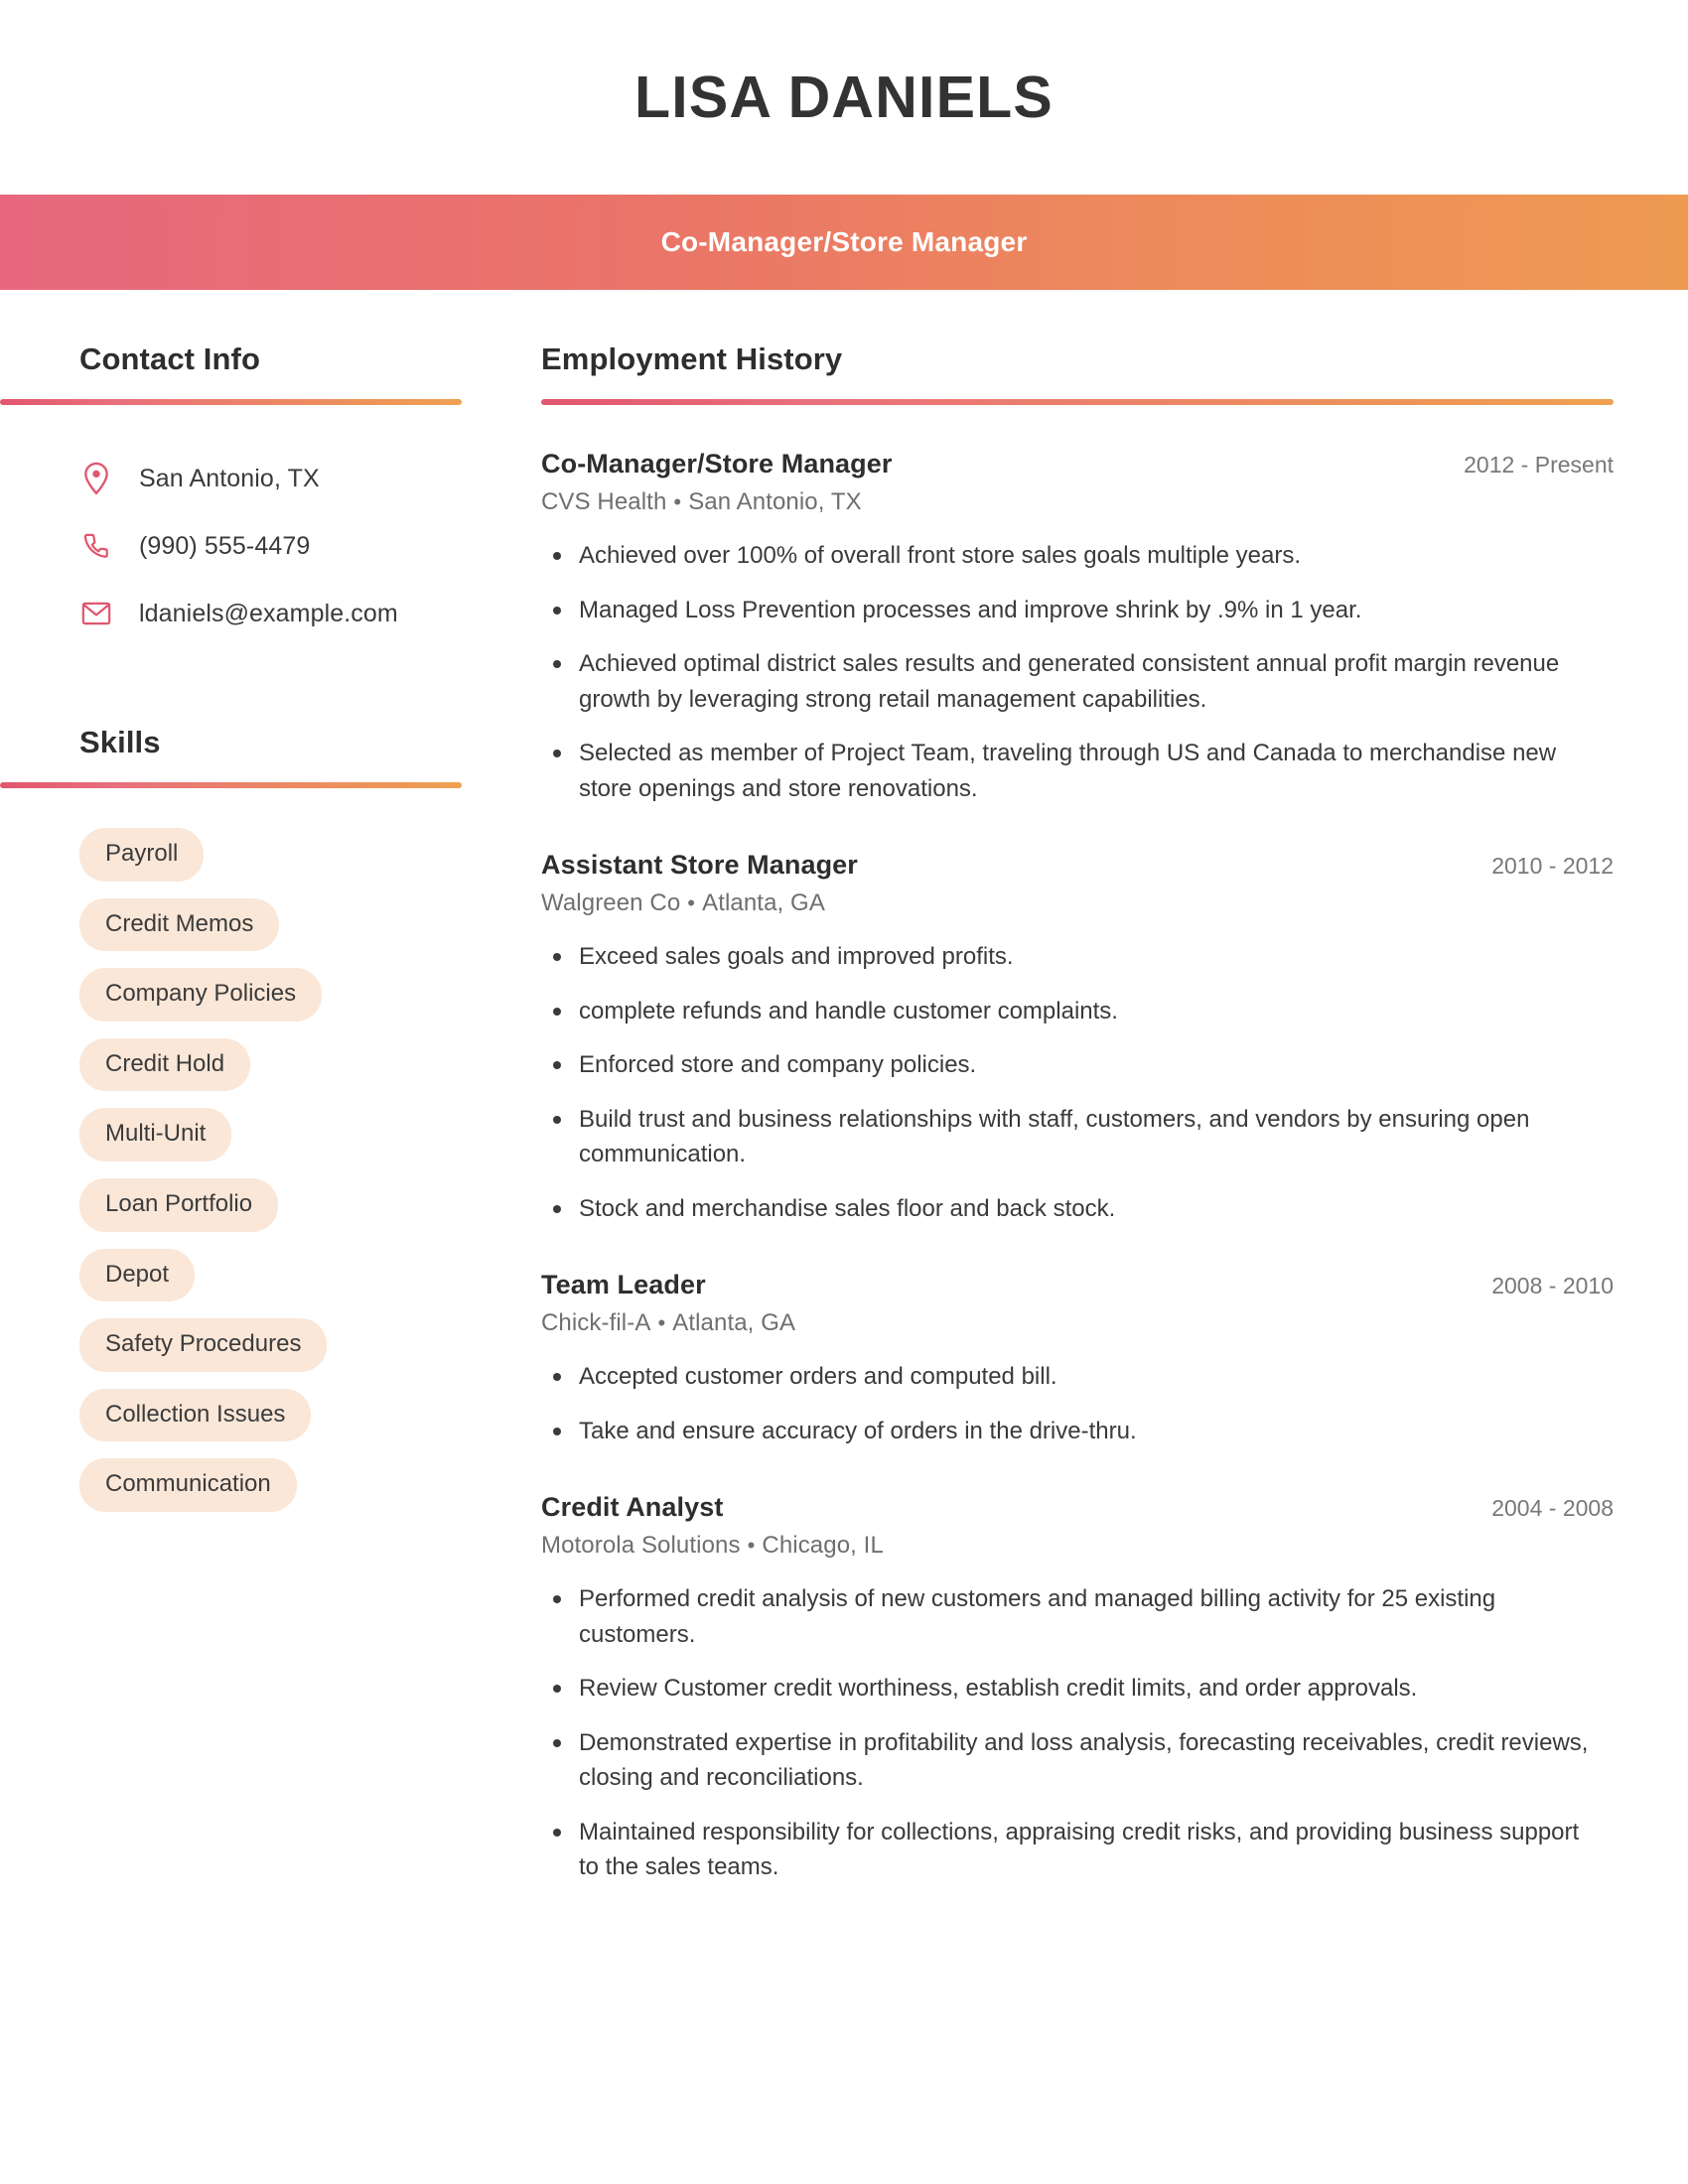 The image size is (1688, 2184). Describe the element at coordinates (1552, 1286) in the screenshot. I see `job-dates: 2008 - 2010` at that location.